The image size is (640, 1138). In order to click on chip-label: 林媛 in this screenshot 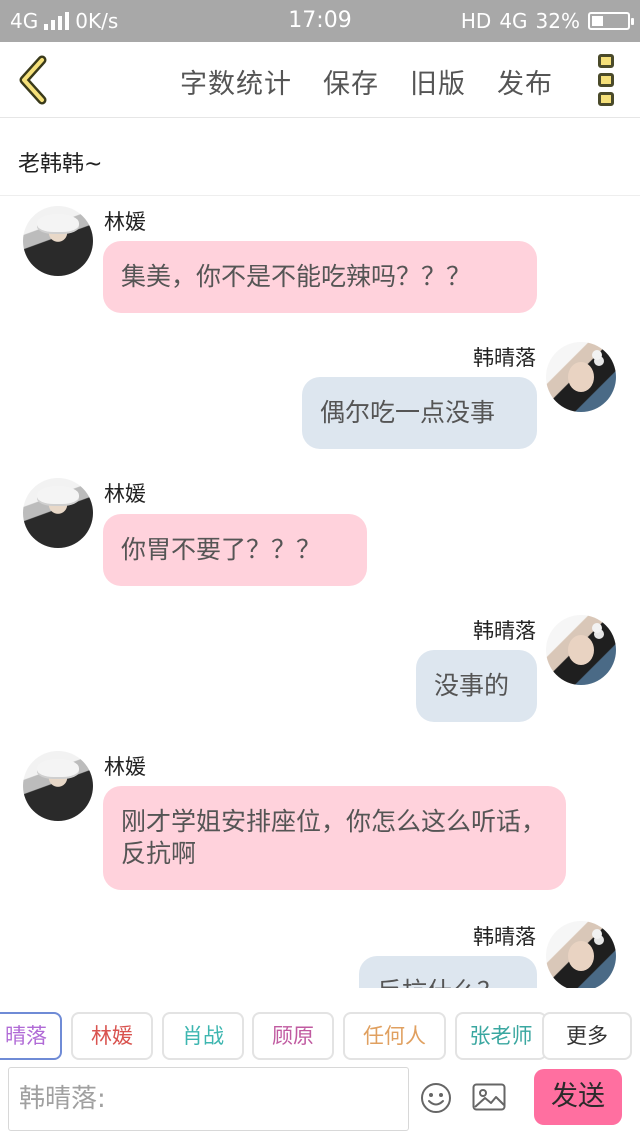, I will do `click(112, 1036)`.